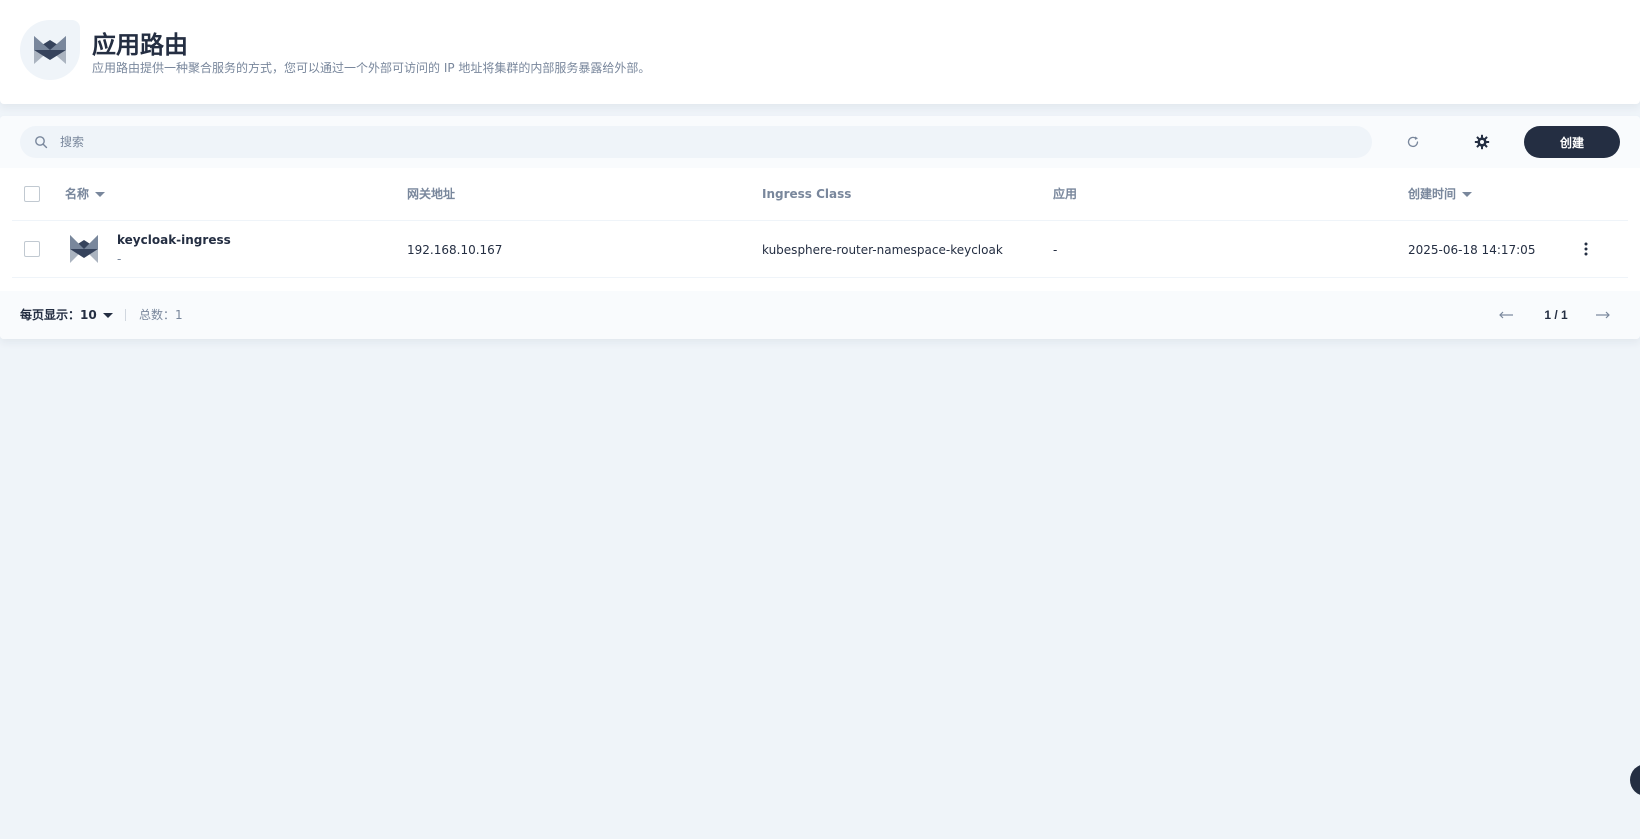  I want to click on column-header-ingress-class: Ingress Class, so click(807, 194).